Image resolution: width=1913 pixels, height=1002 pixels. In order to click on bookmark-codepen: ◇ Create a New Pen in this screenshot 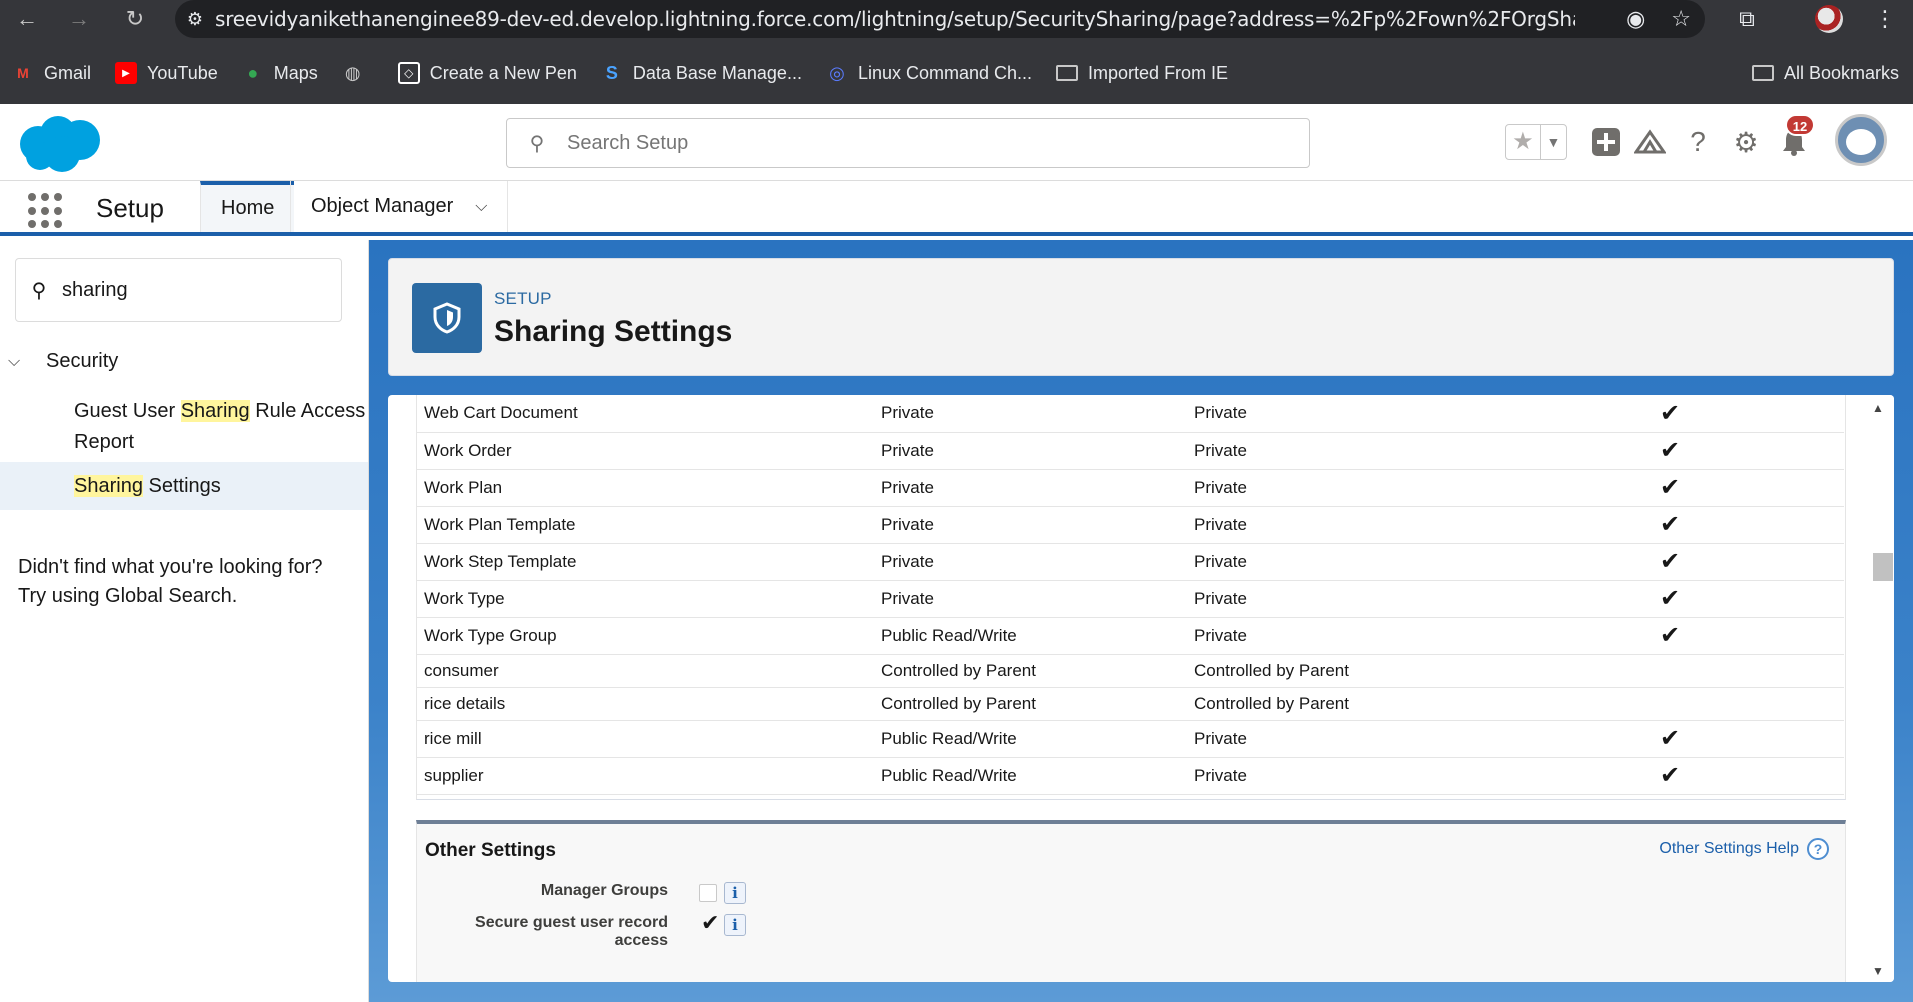, I will do `click(487, 73)`.